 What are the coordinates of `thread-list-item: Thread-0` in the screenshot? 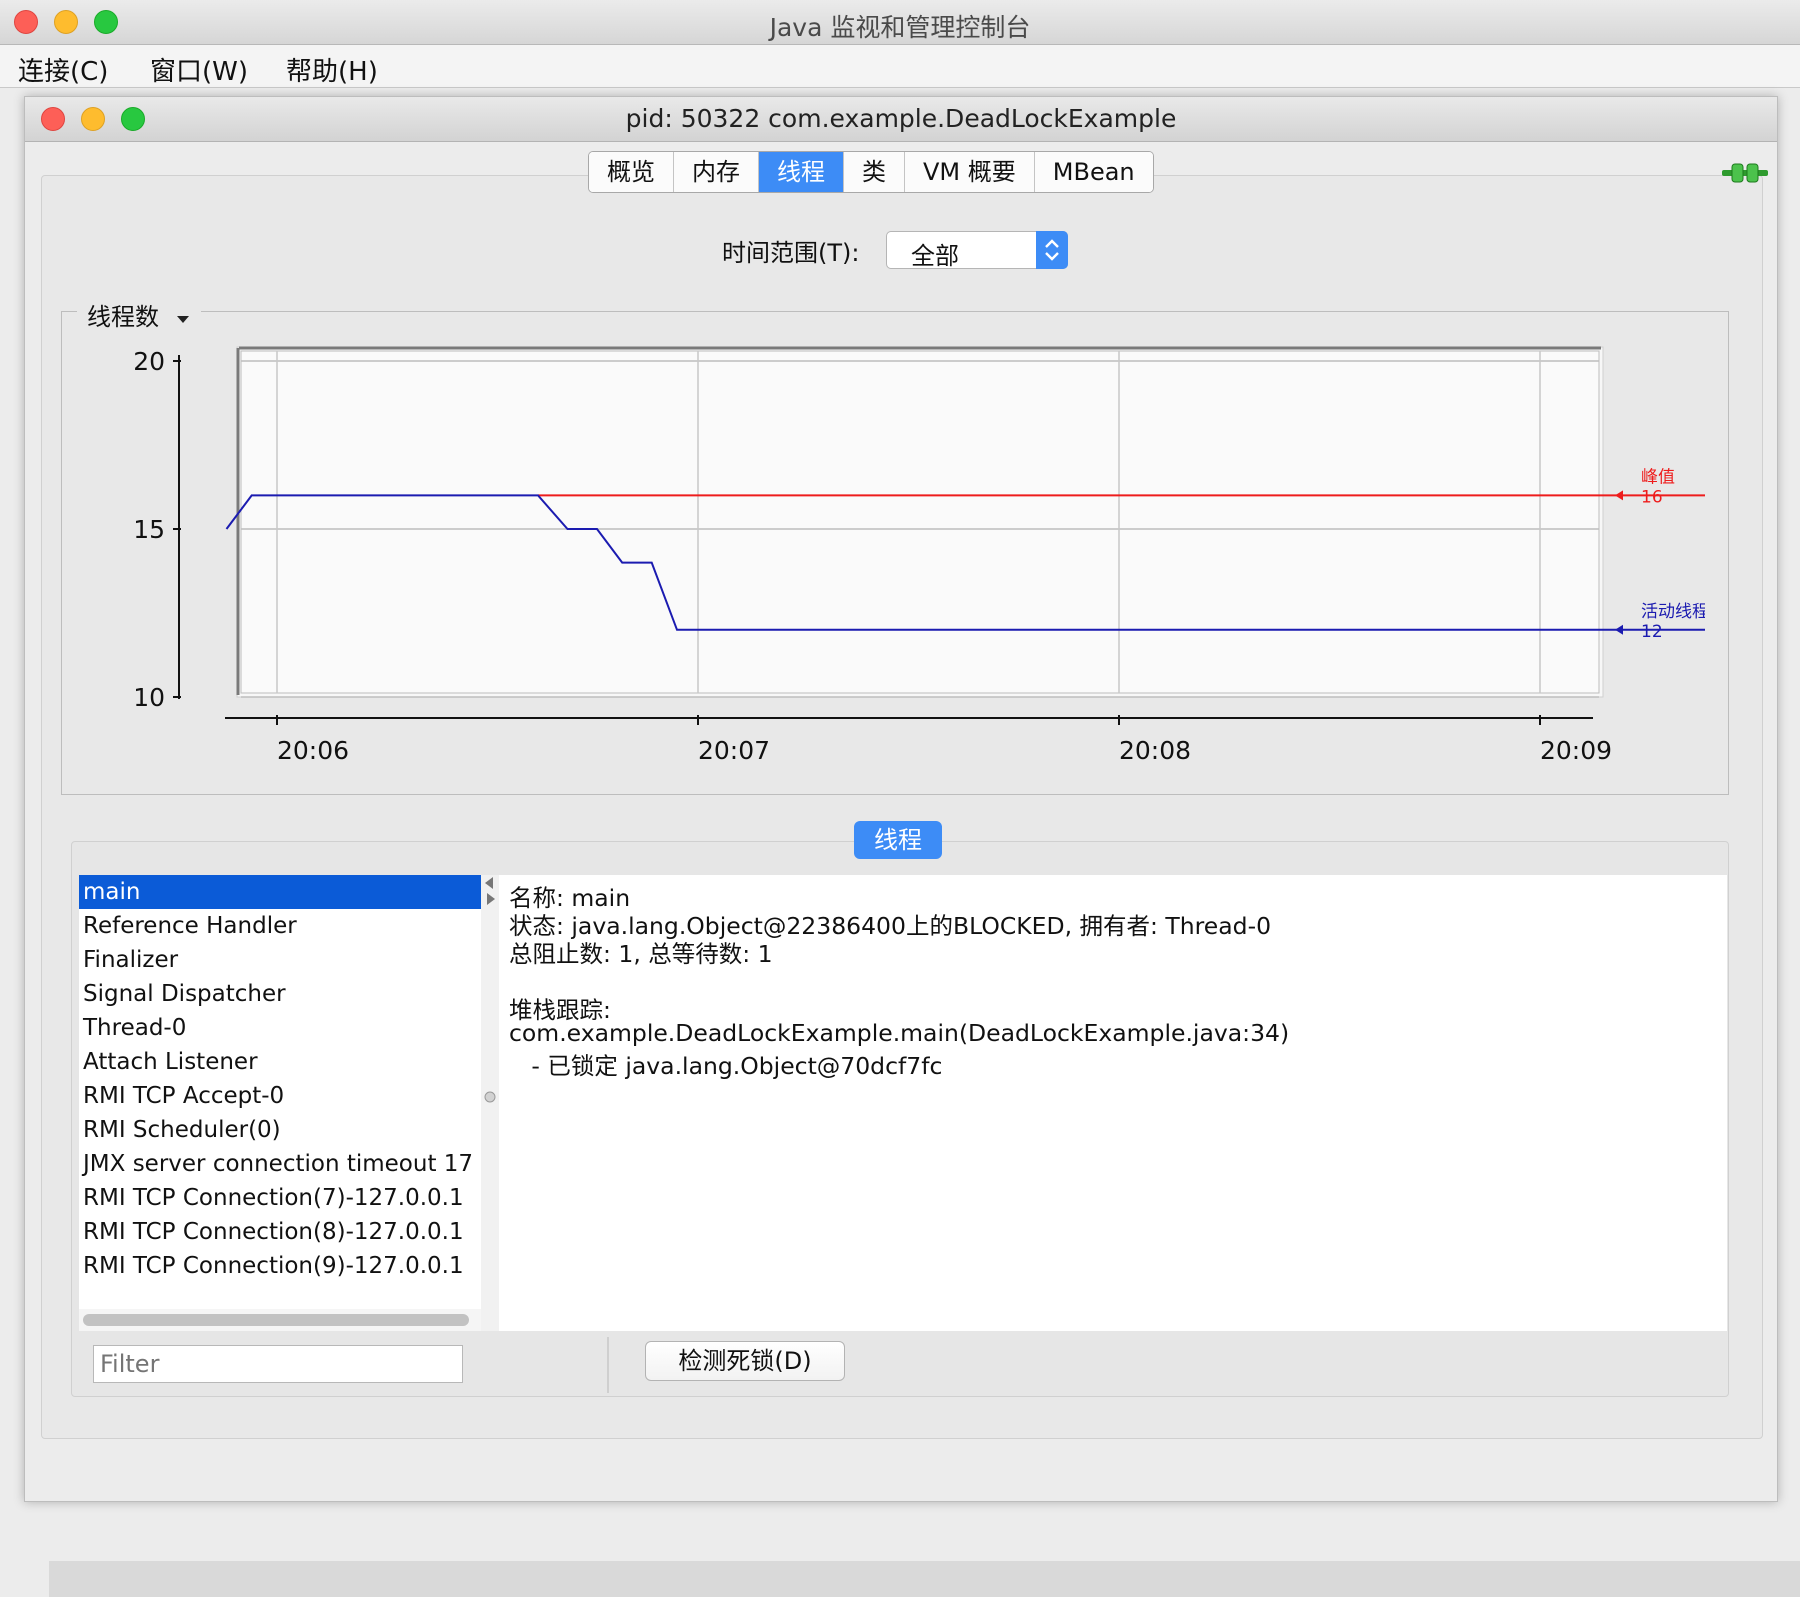 It's located at (280, 1028).